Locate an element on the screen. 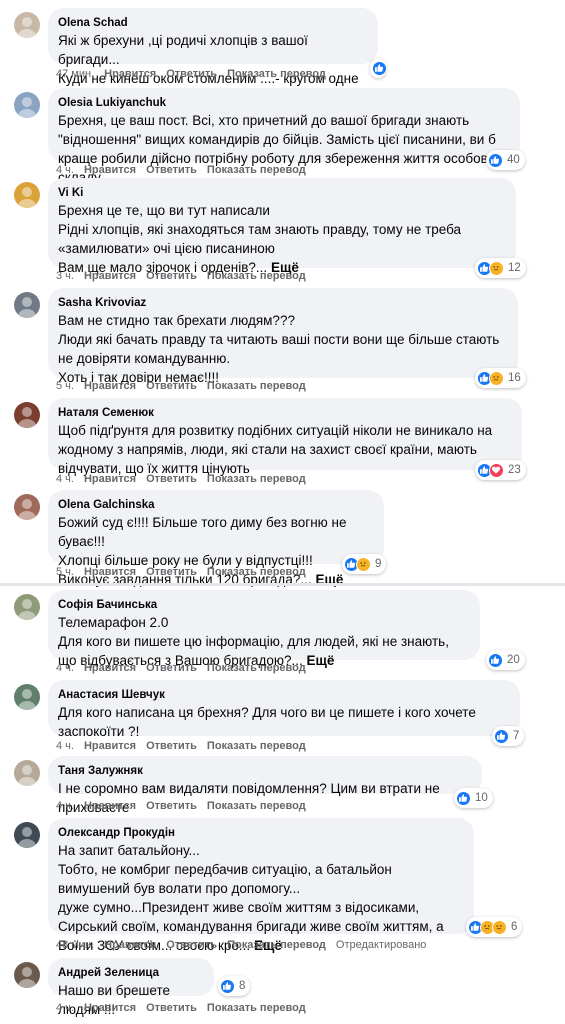 The height and width of the screenshot is (1024, 565). comment-author: Наталя Семенюк is located at coordinates (284, 413).